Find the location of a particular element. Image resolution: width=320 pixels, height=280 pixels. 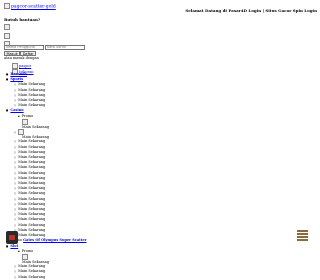

chat-icon is located at coordinates (7, 27).